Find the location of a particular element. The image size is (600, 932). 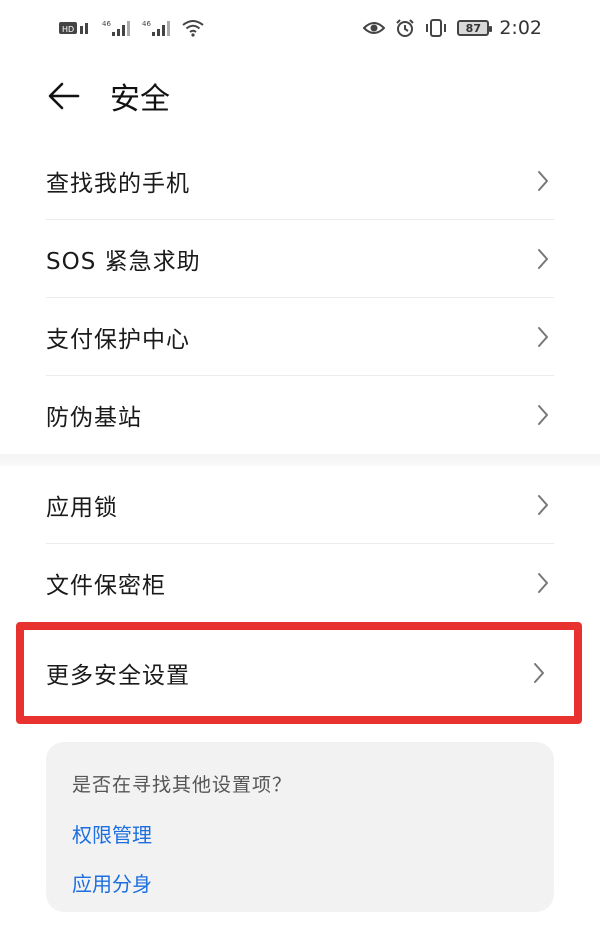

settings-item-label: SOS 紧急求助 is located at coordinates (123, 261).